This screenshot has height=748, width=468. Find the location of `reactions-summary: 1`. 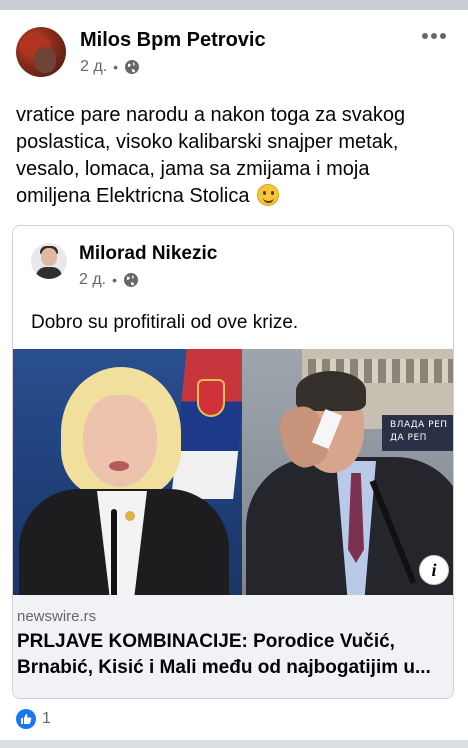

reactions-summary: 1 is located at coordinates (33, 719).